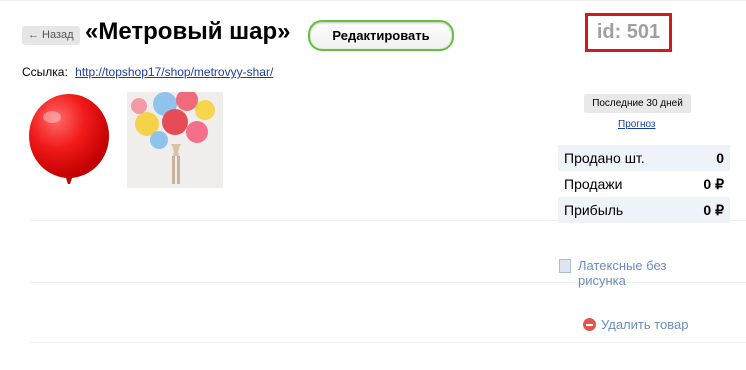 This screenshot has width=746, height=370. I want to click on edit-button: Редактировать, so click(381, 35).